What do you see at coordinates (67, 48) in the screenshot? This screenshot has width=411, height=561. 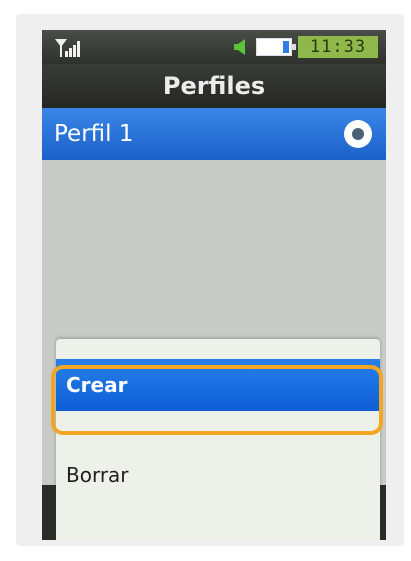 I see `signal-bars-icon` at bounding box center [67, 48].